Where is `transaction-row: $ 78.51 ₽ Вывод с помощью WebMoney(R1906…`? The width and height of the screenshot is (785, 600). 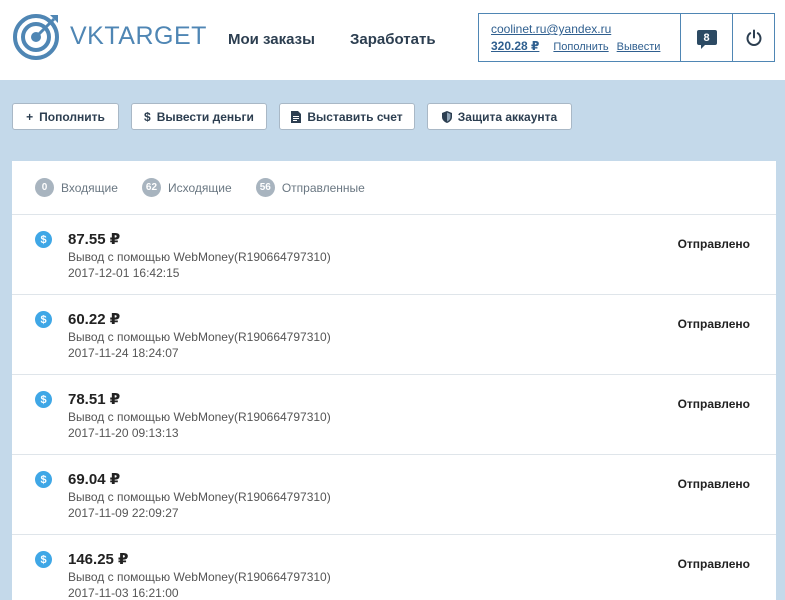 transaction-row: $ 78.51 ₽ Вывод с помощью WebMoney(R1906… is located at coordinates (394, 415).